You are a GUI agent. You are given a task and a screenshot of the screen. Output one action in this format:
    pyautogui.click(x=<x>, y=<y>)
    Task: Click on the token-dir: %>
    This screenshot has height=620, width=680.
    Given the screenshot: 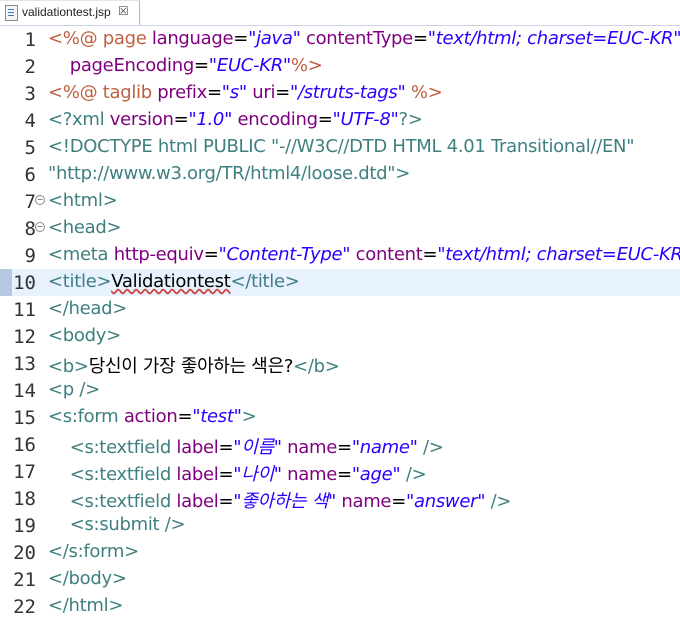 What is the action you would take?
    pyautogui.click(x=306, y=65)
    